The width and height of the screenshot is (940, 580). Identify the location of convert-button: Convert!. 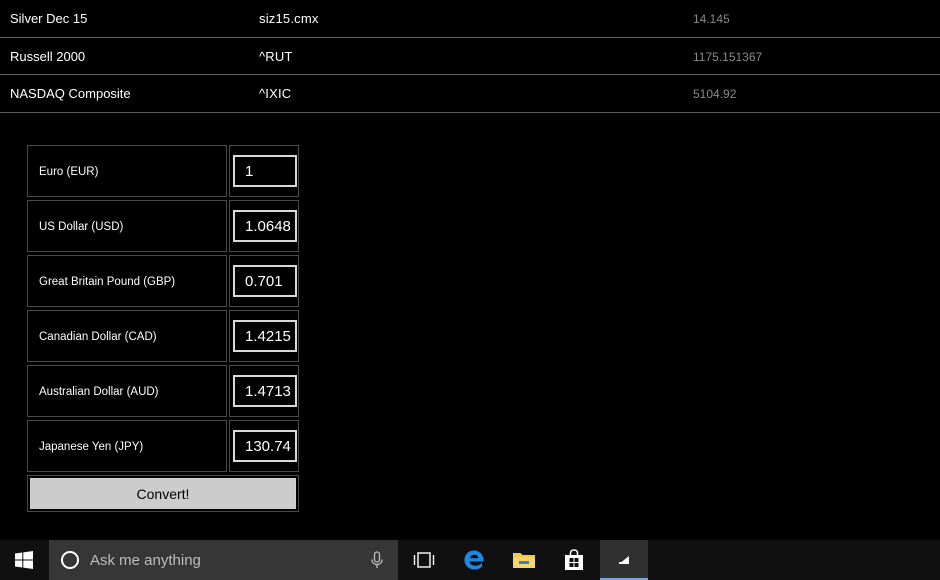
(163, 493).